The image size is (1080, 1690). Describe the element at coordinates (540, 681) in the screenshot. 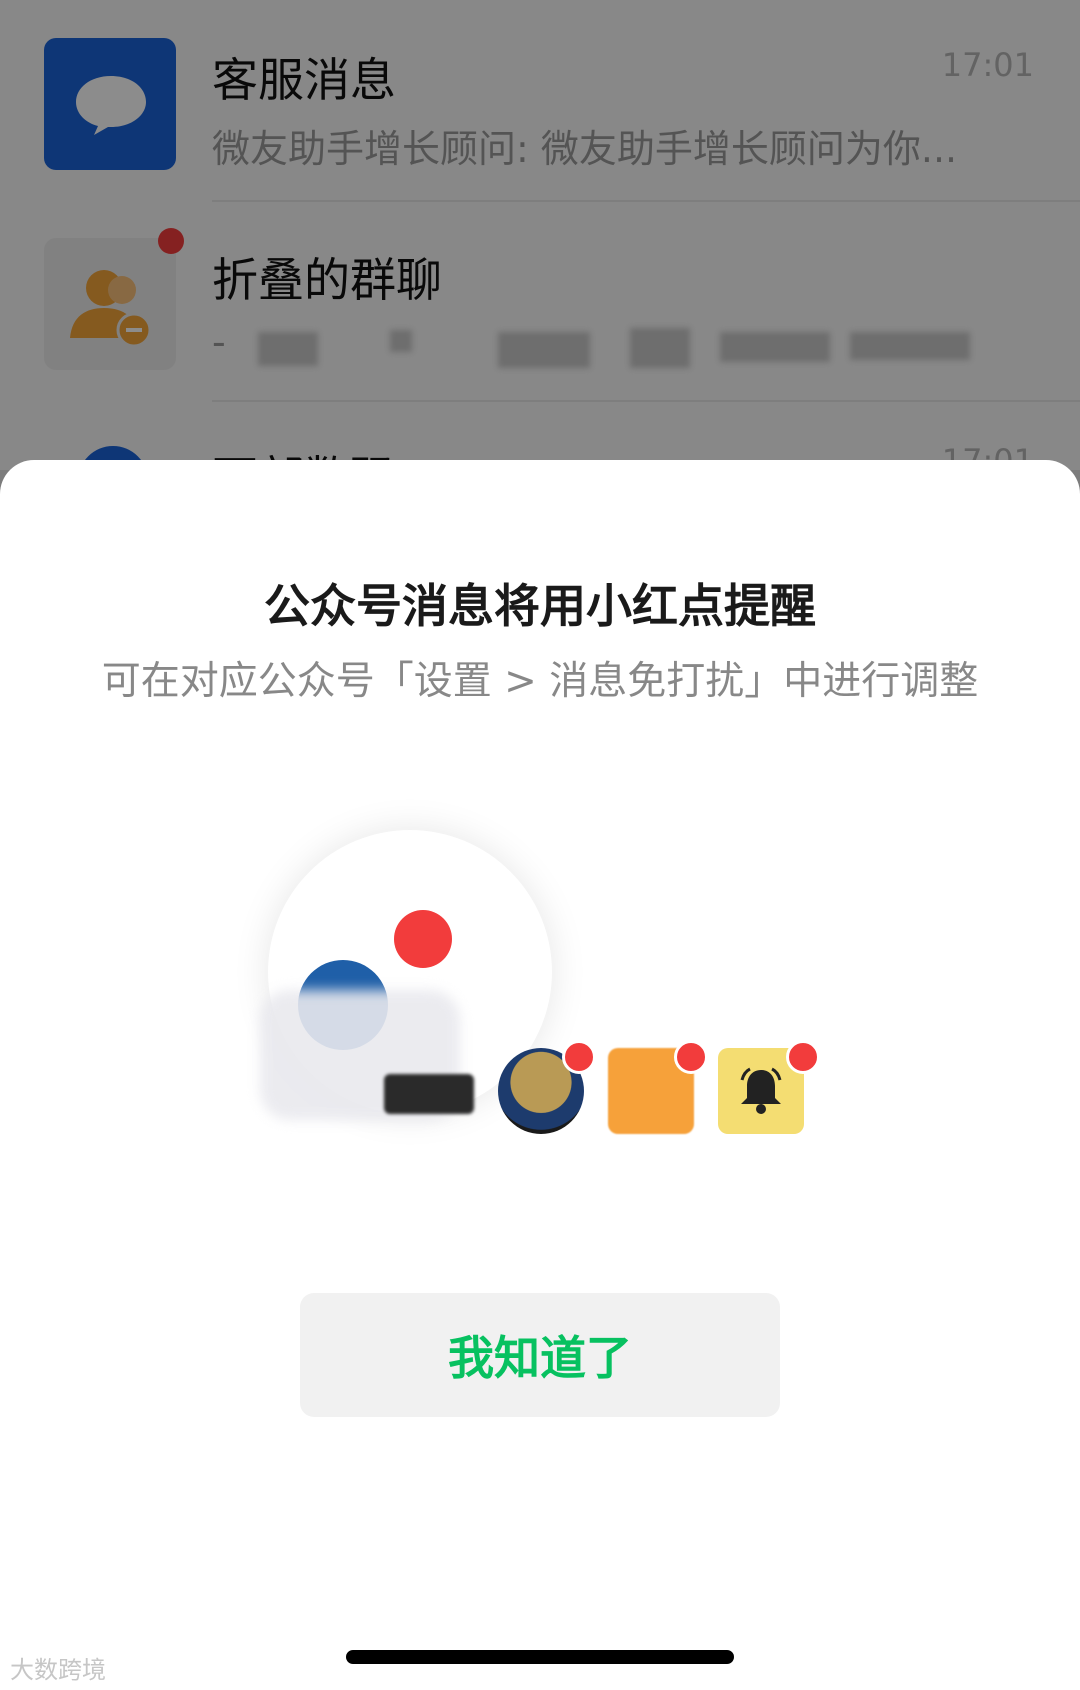

I see `sheet-subtitle: 可在对应公众号「设置 > 消息免打扰」中进行调整` at that location.